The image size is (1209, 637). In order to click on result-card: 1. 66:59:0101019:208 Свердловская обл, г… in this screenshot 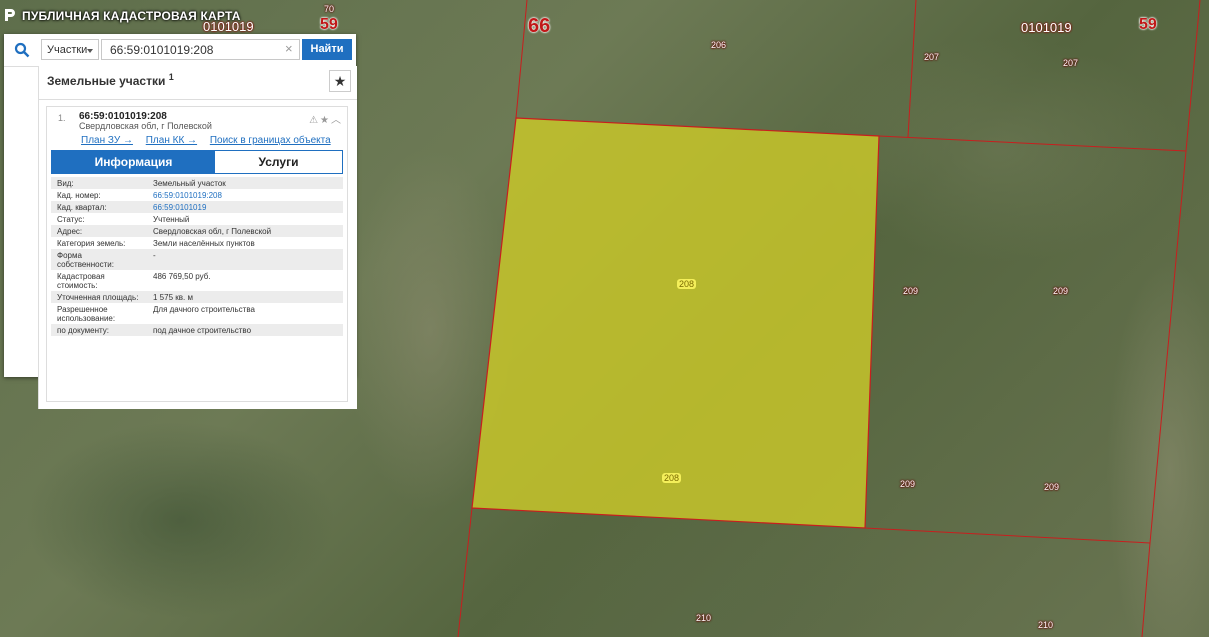, I will do `click(197, 254)`.